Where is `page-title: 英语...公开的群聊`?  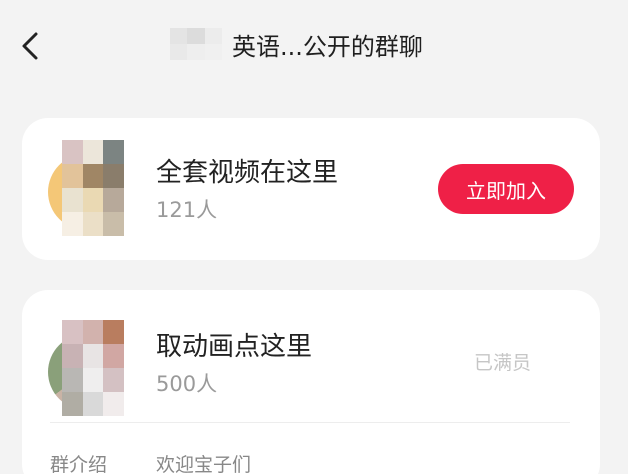
page-title: 英语...公开的群聊 is located at coordinates (296, 44).